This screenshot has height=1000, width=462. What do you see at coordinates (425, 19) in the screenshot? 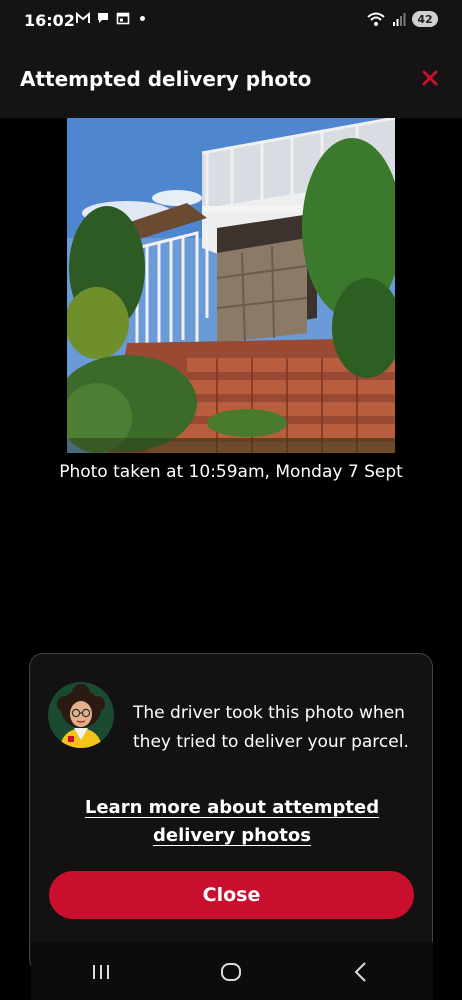
I see `battery-indicator: 42` at bounding box center [425, 19].